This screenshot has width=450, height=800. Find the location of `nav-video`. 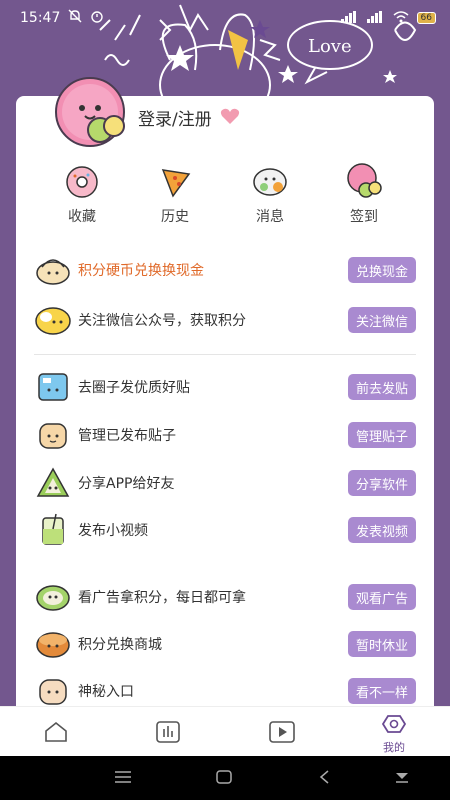

nav-video is located at coordinates (281, 732).